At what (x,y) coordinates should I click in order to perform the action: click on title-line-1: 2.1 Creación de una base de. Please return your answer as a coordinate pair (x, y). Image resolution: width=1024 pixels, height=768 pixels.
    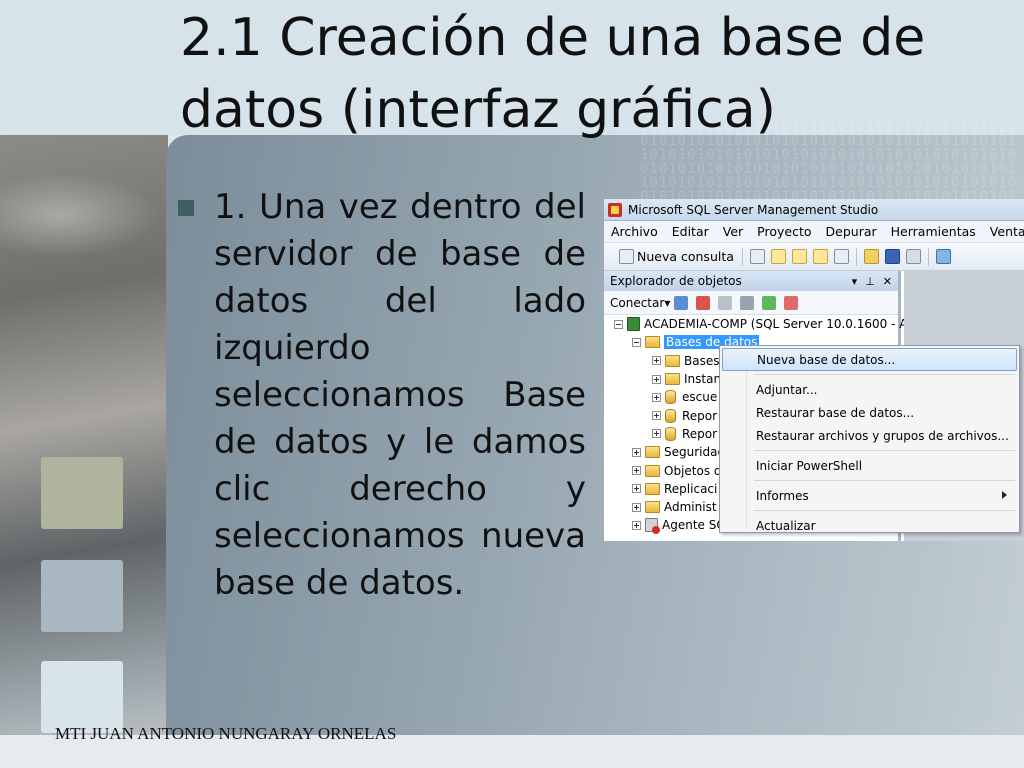
    Looking at the image, I should click on (553, 38).